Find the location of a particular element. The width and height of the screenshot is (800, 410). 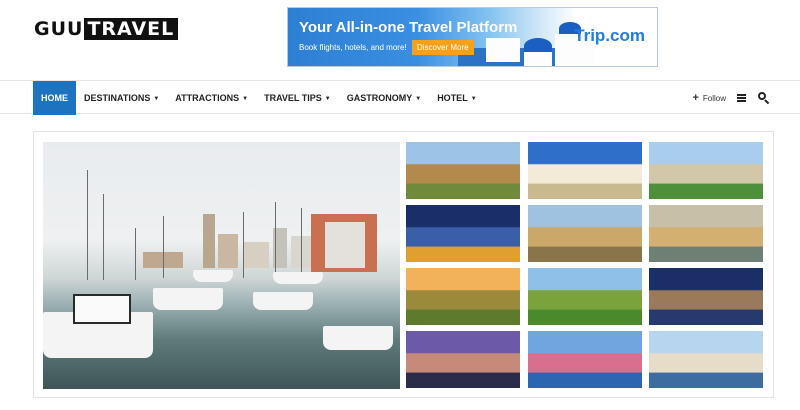

thumb-bibury-cottages is located at coordinates (585, 296).